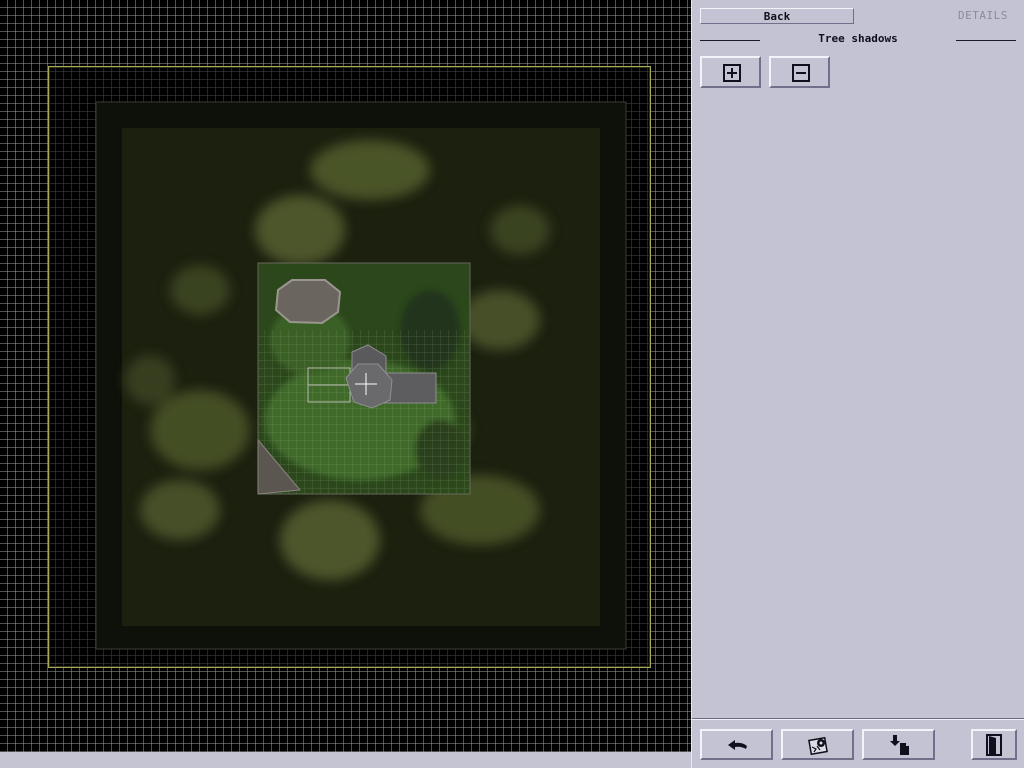 The width and height of the screenshot is (1024, 768). What do you see at coordinates (308, 302) in the screenshot?
I see `rock-top-left` at bounding box center [308, 302].